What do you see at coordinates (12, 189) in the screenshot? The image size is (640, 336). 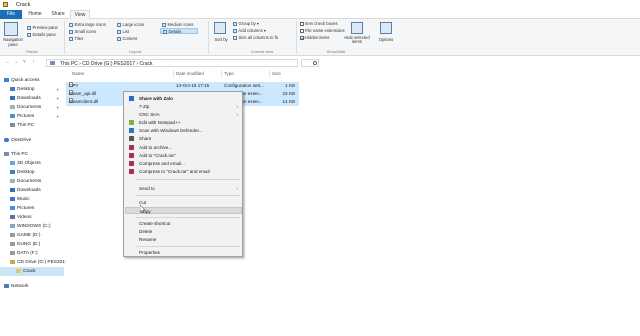 I see `downloads-icon` at bounding box center [12, 189].